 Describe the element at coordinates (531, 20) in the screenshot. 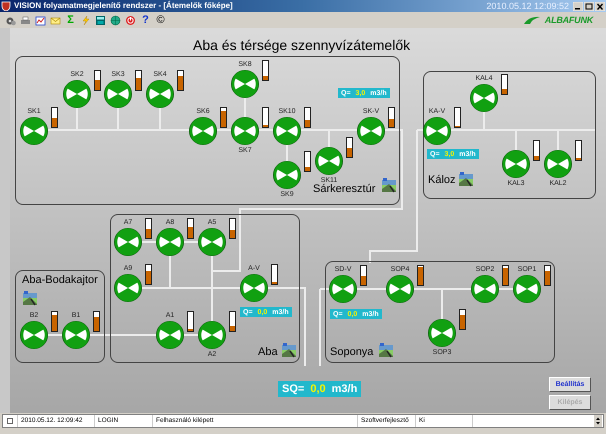

I see `logo-swoosh-icon` at that location.